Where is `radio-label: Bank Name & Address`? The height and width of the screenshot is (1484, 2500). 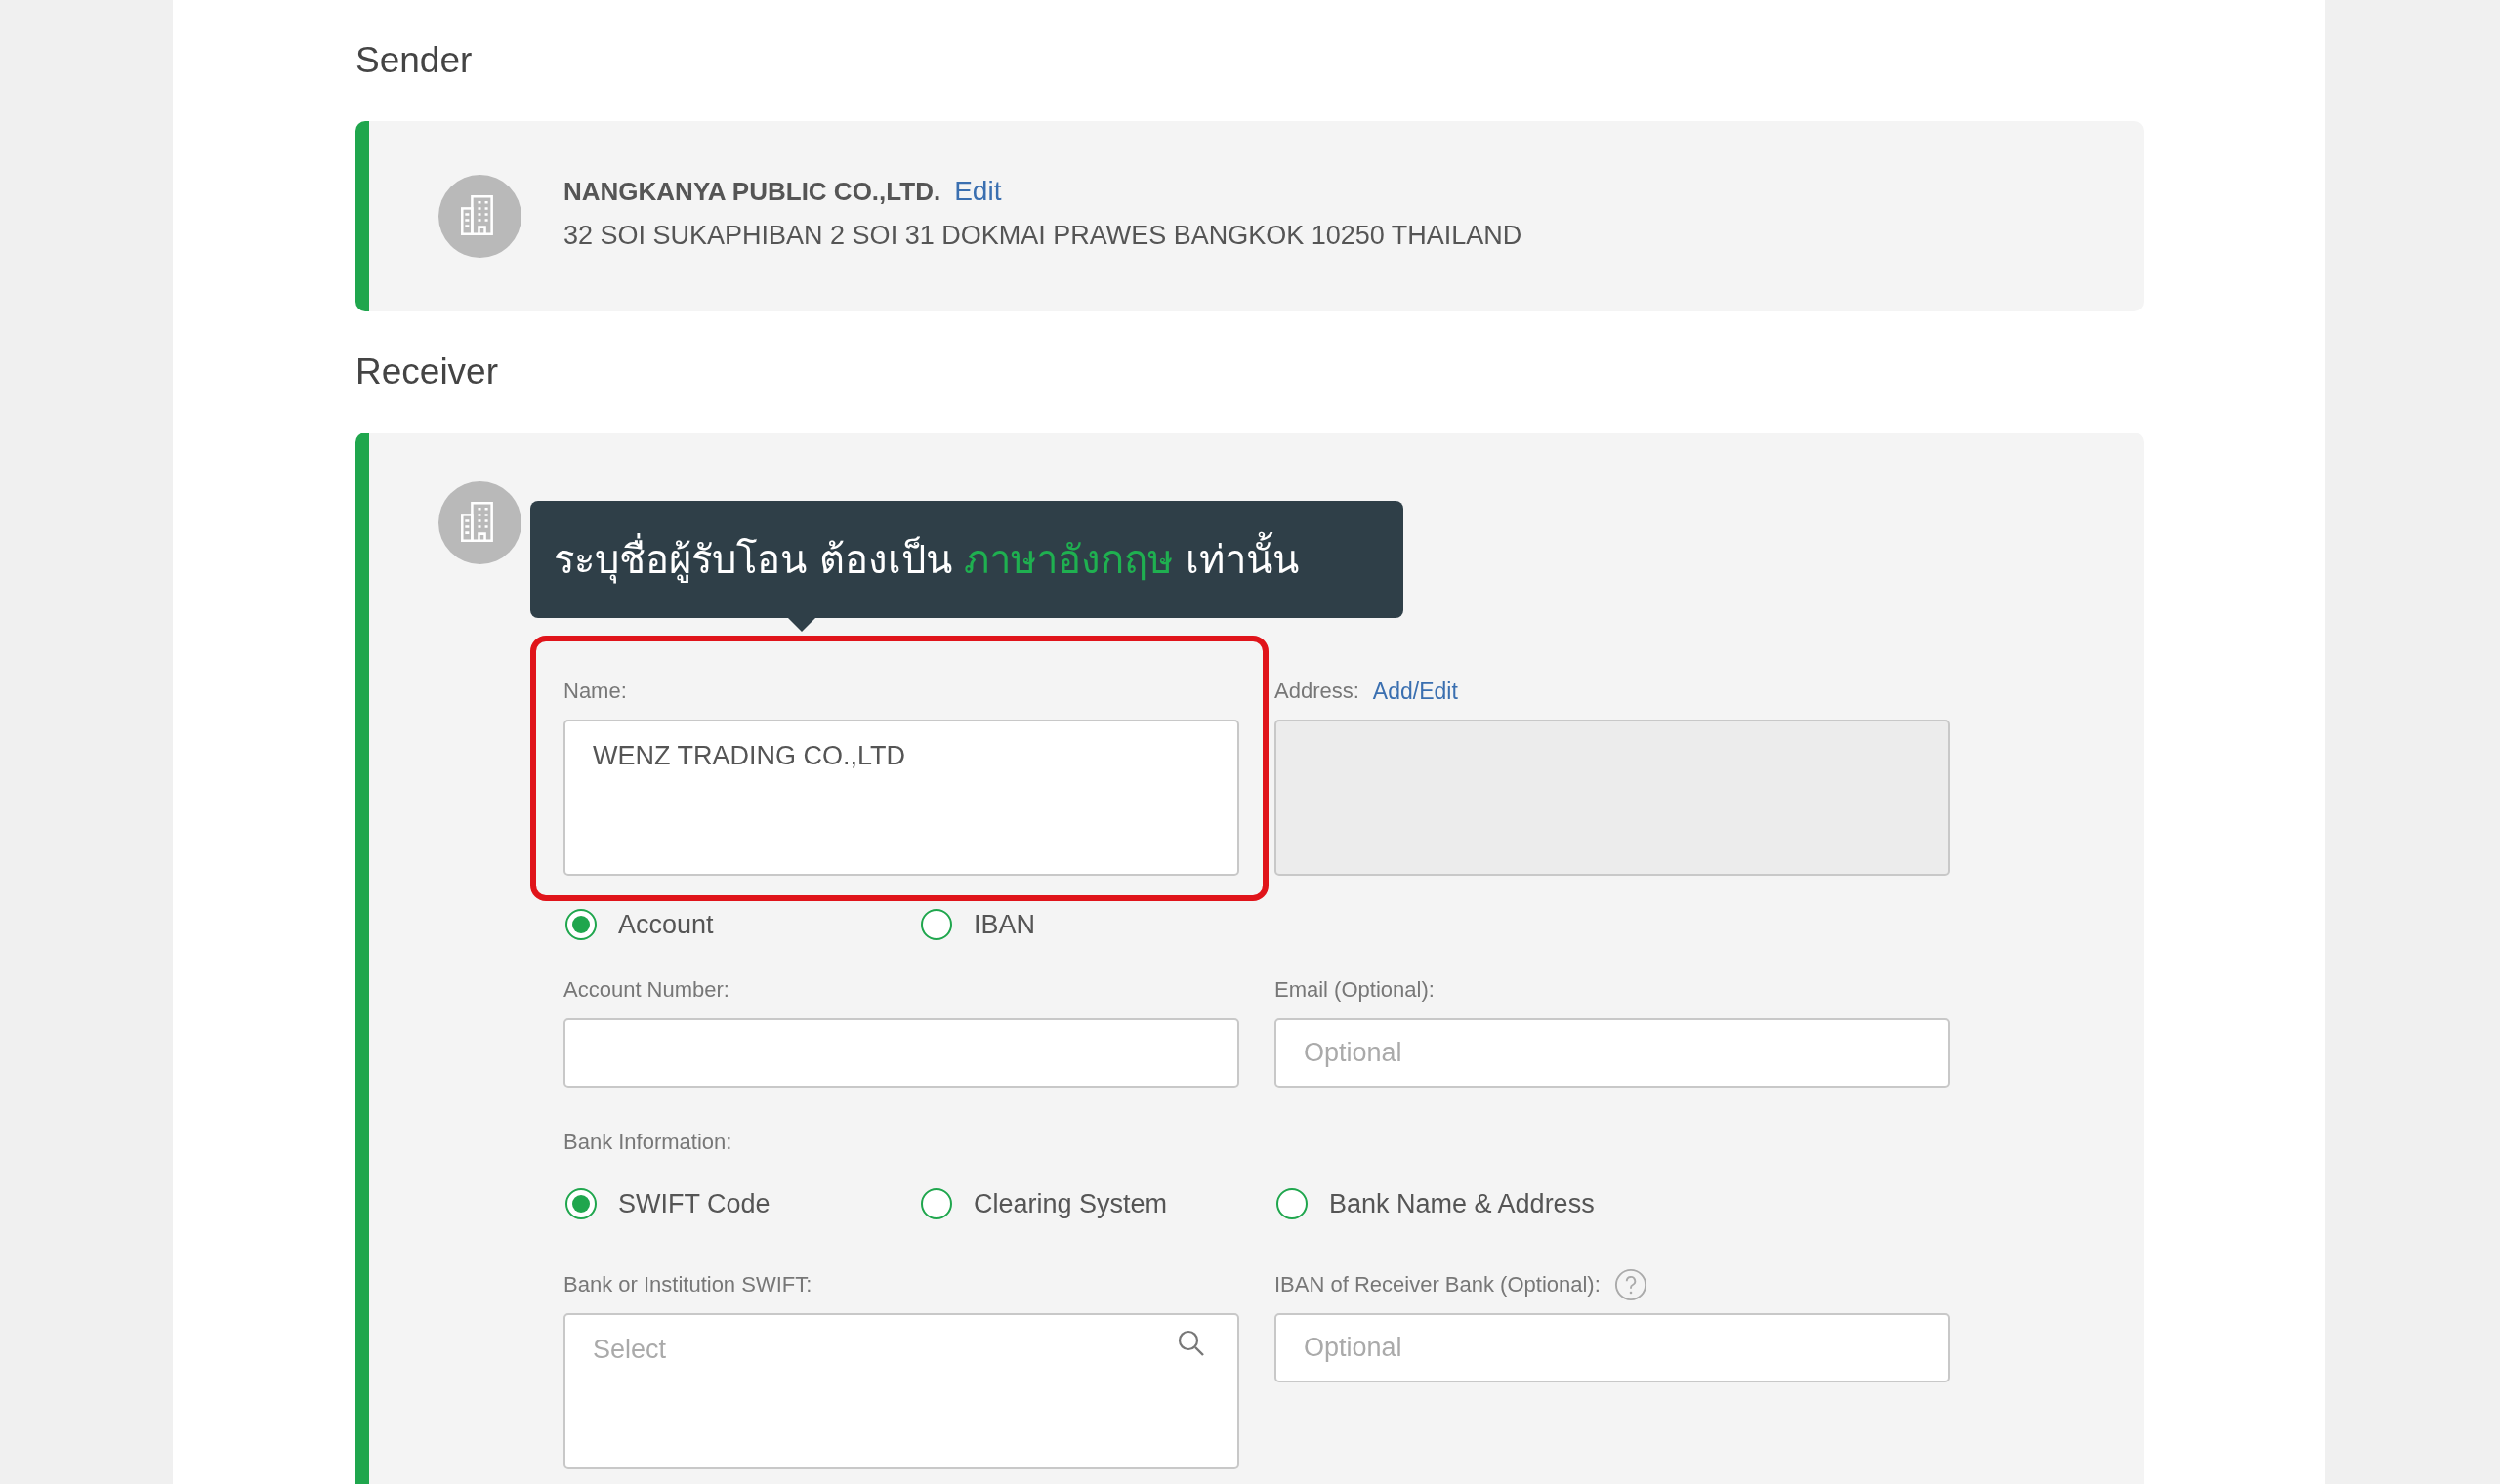
radio-label: Bank Name & Address is located at coordinates (1462, 1204).